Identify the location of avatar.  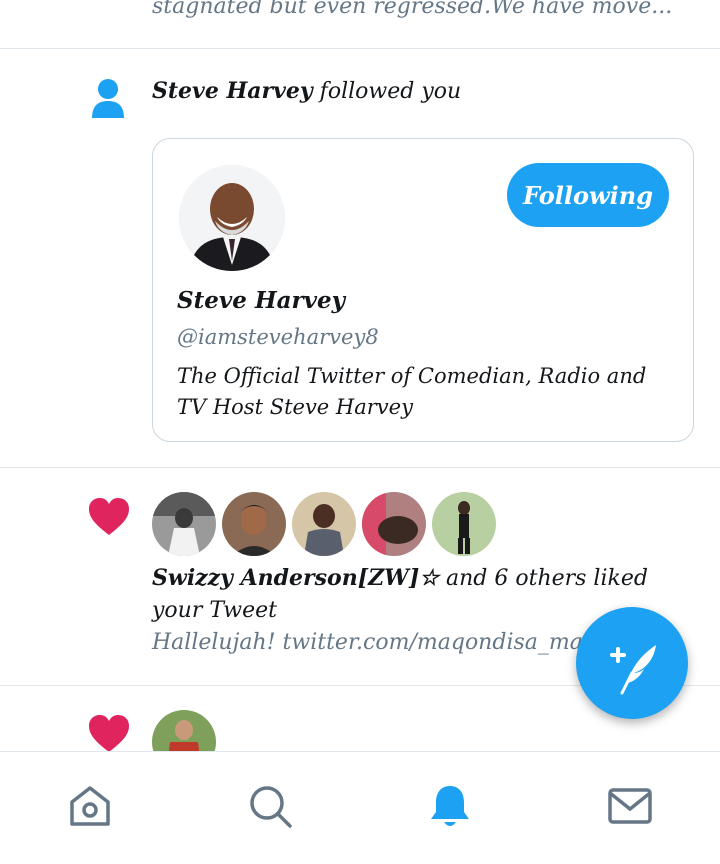
(232, 218).